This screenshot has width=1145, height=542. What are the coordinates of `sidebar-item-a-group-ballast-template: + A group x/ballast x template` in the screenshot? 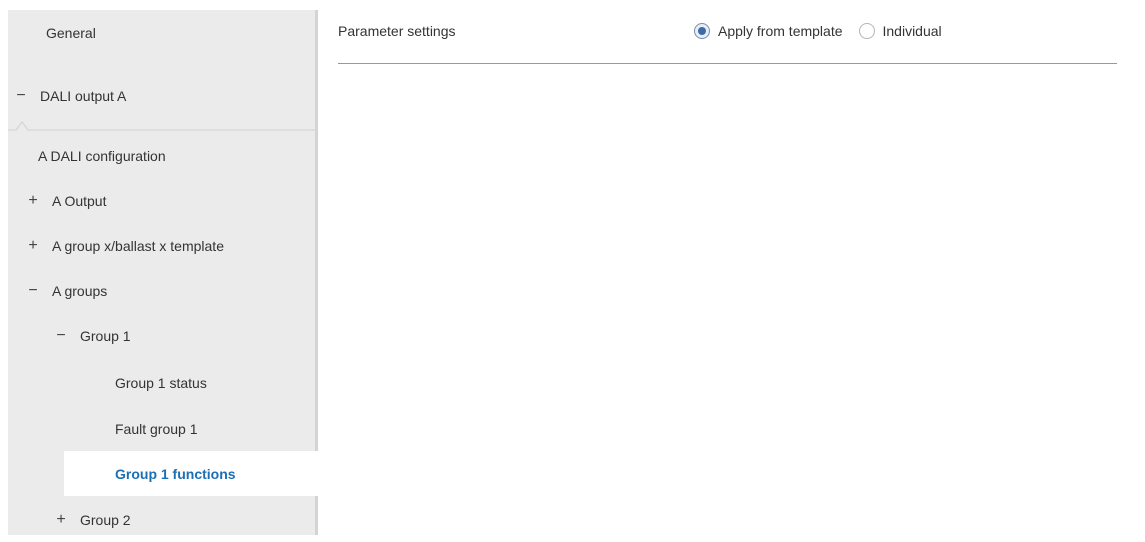 It's located at (161, 245).